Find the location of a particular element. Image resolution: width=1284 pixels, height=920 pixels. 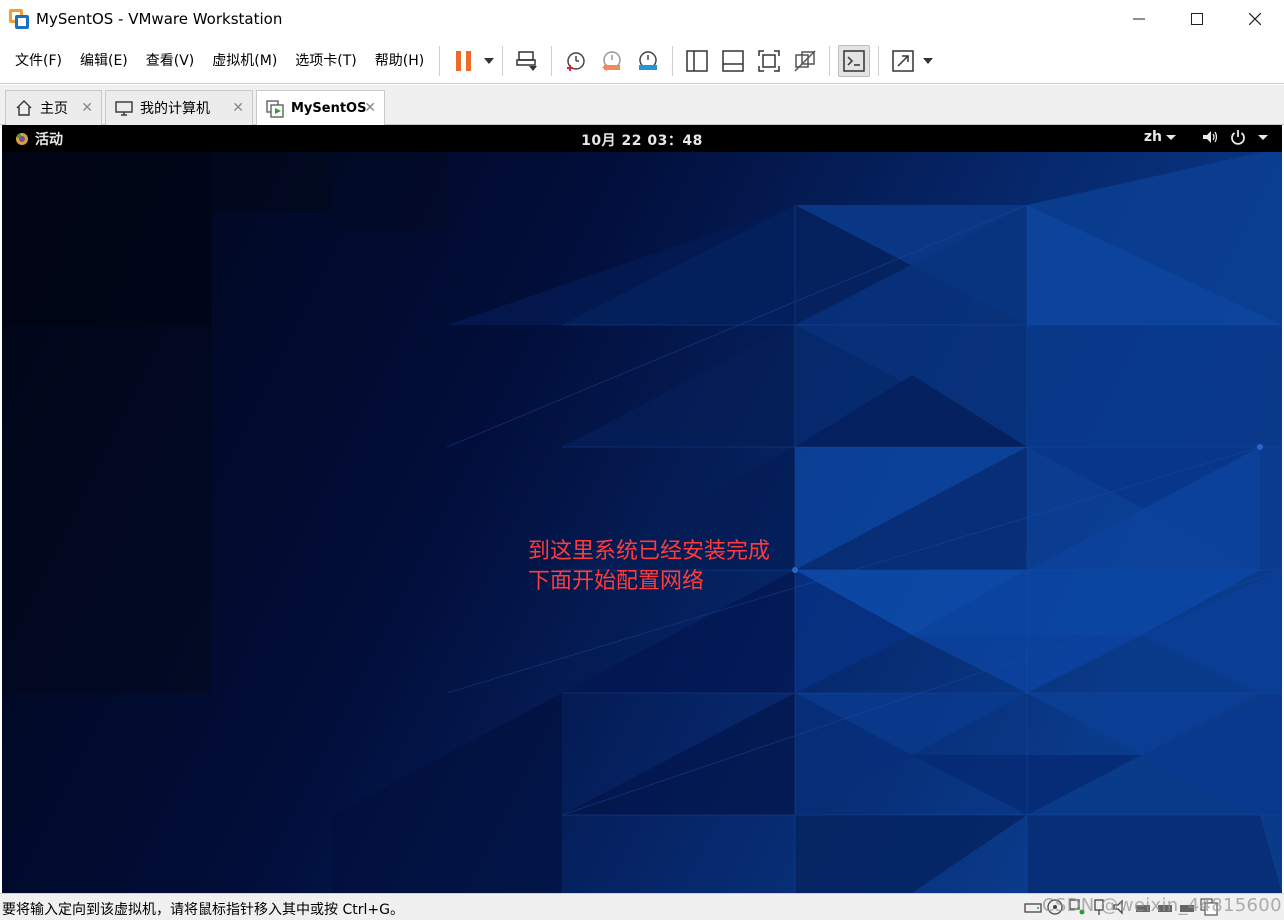

tab-mysentos: MySentOS ✕ is located at coordinates (320, 108).